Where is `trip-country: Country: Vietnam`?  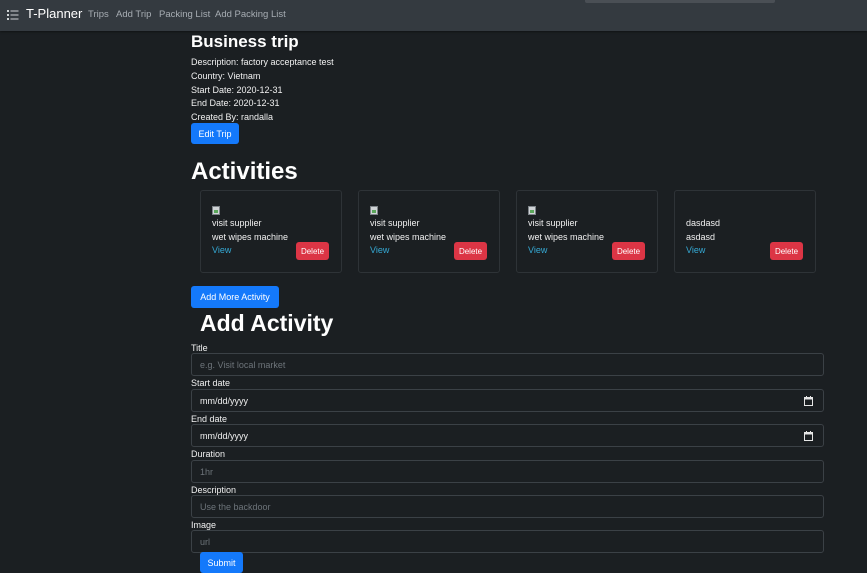
trip-country: Country: Vietnam is located at coordinates (226, 76).